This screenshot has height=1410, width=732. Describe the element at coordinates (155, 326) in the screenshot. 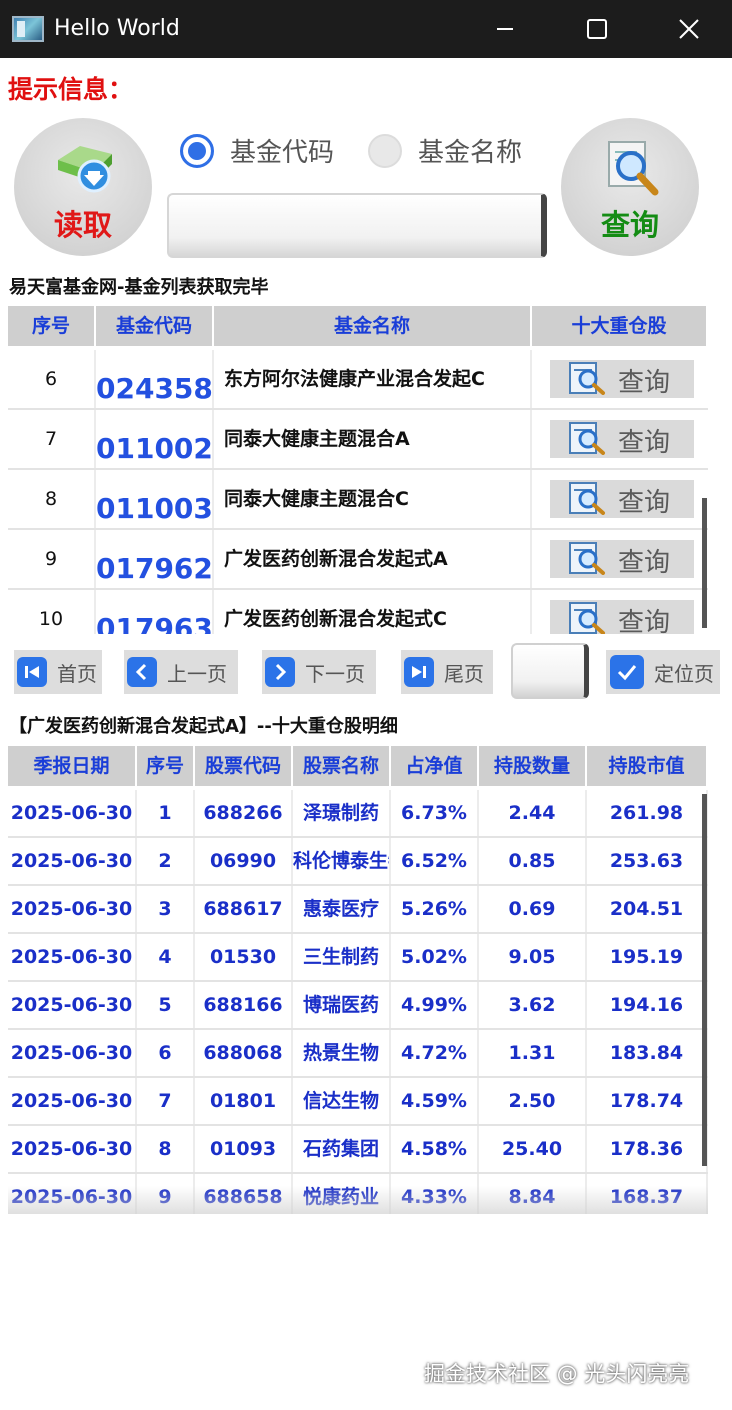

I see `column-header: 基金代码` at that location.